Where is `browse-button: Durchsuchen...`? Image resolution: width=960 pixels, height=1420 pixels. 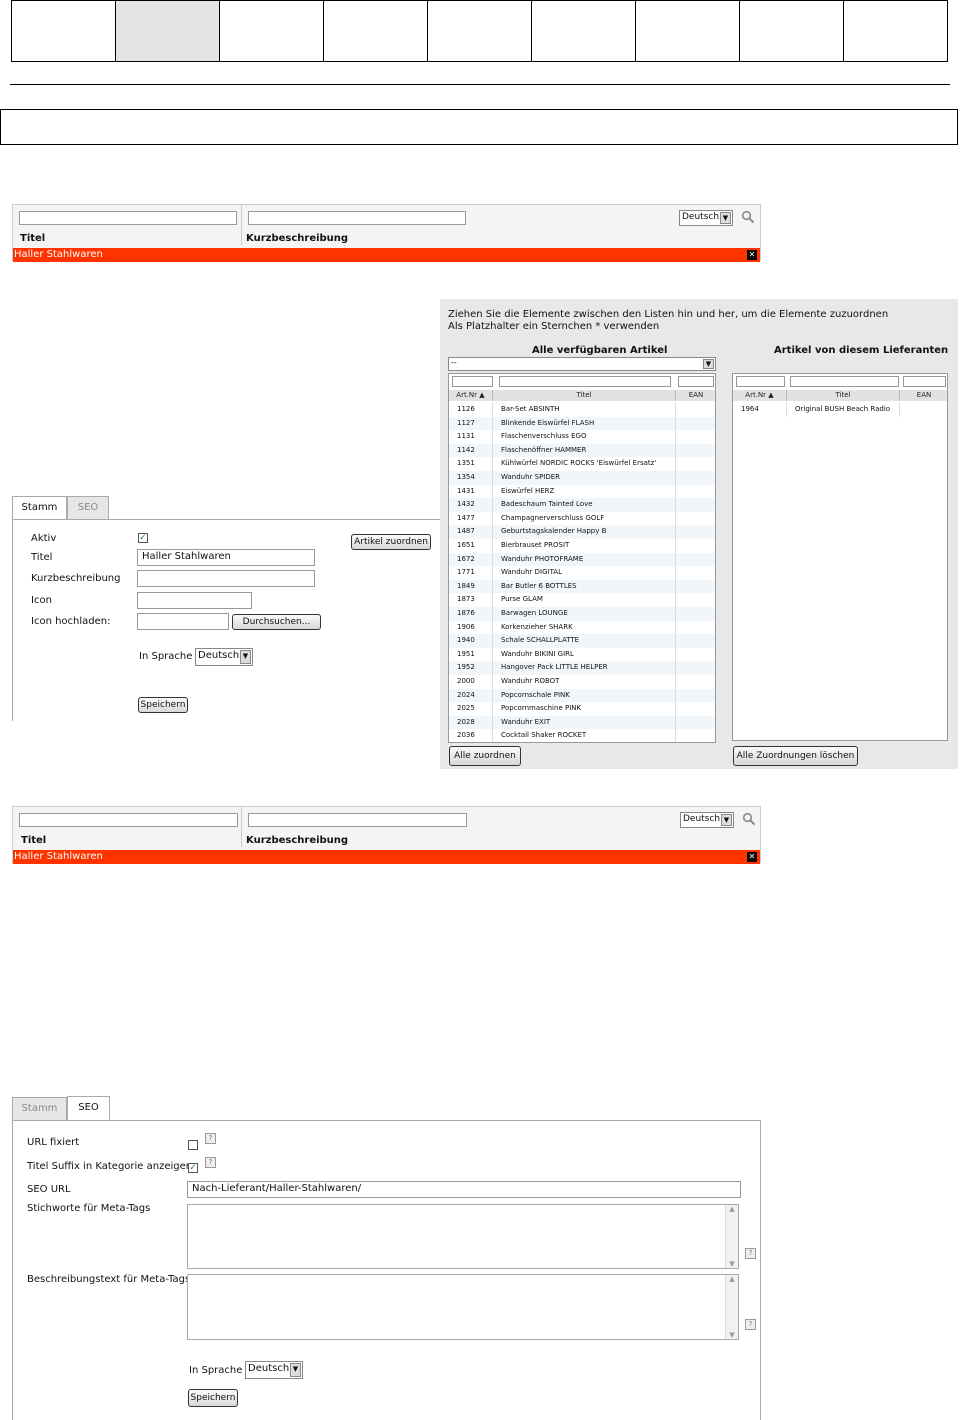
browse-button: Durchsuchen... is located at coordinates (276, 622).